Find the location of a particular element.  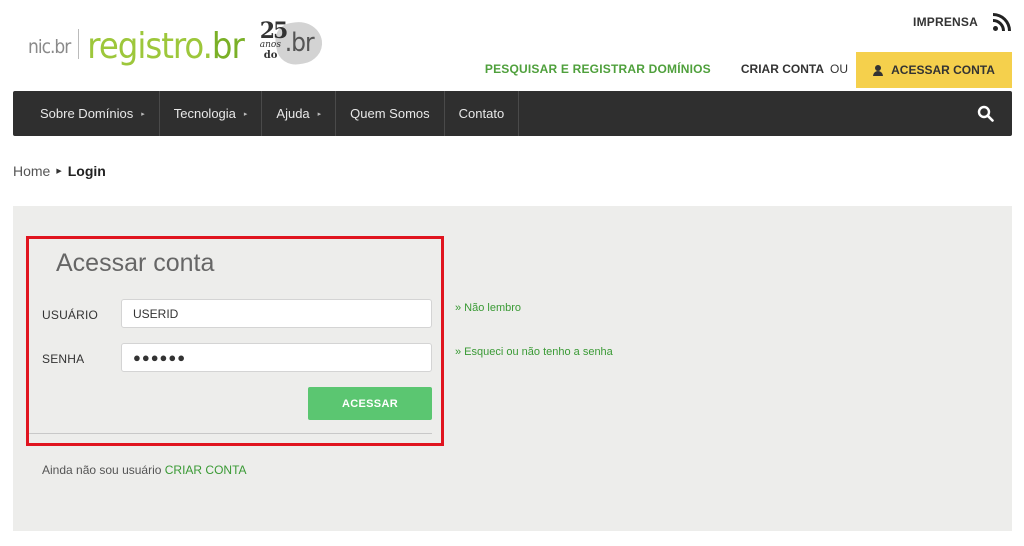

acessar-conta-button: ACESSAR CONTA is located at coordinates (934, 70).